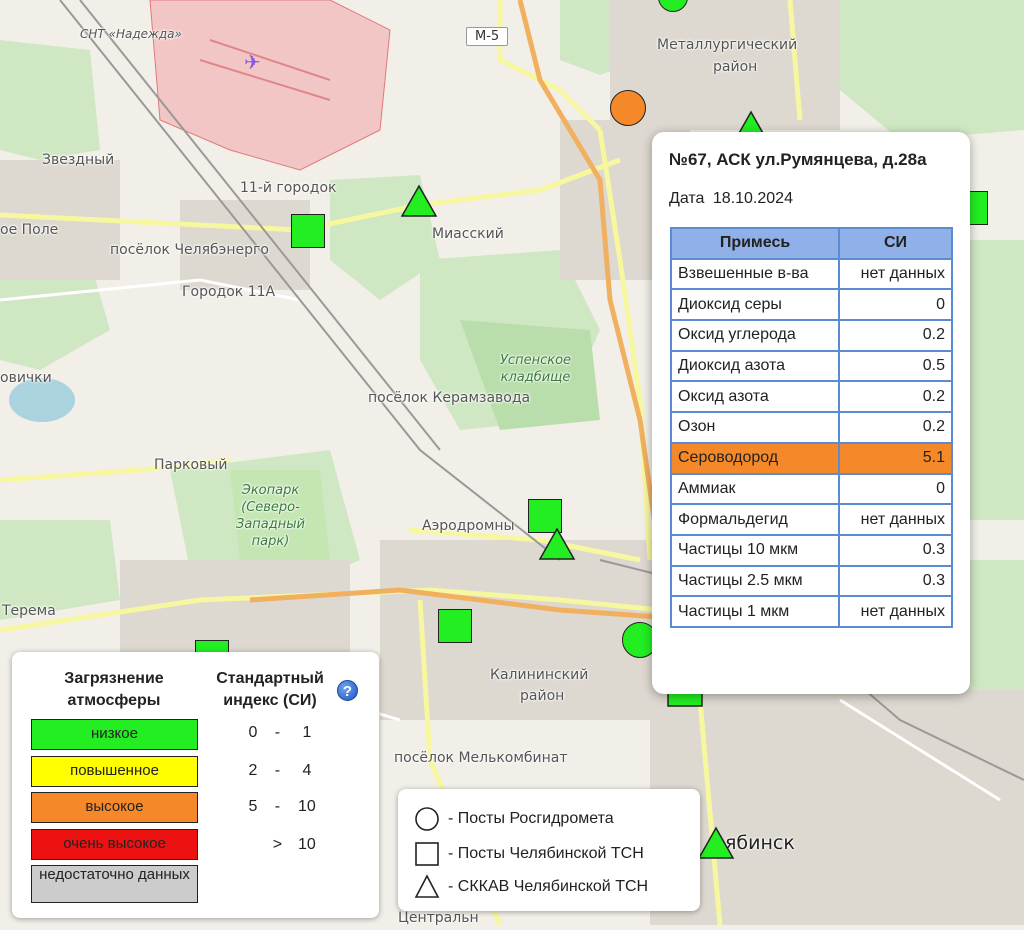 This screenshot has height=930, width=1024. Describe the element at coordinates (427, 819) in the screenshot. I see `circle-icon` at that location.